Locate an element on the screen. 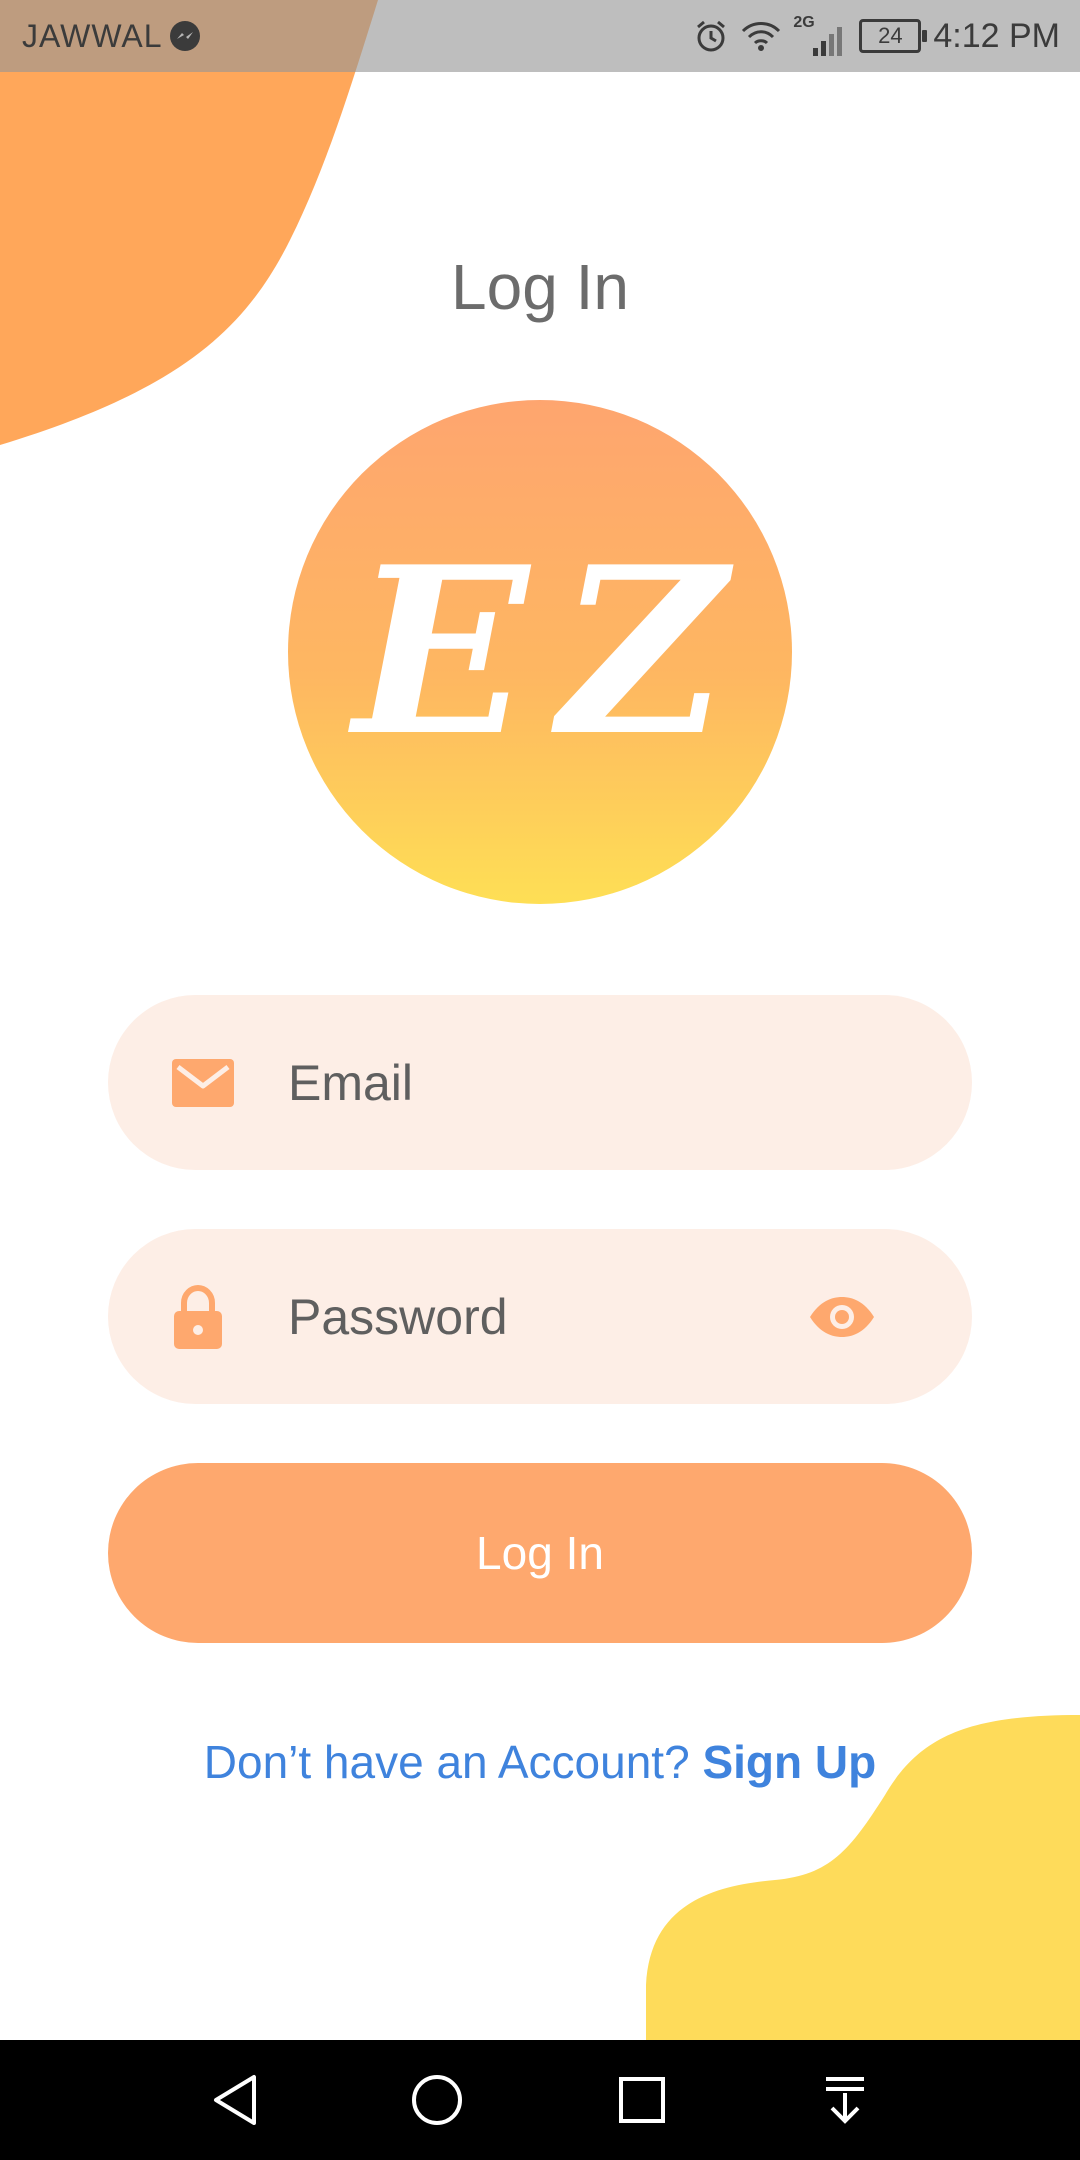 Image resolution: width=1080 pixels, height=2160 pixels. back-button is located at coordinates (235, 2100).